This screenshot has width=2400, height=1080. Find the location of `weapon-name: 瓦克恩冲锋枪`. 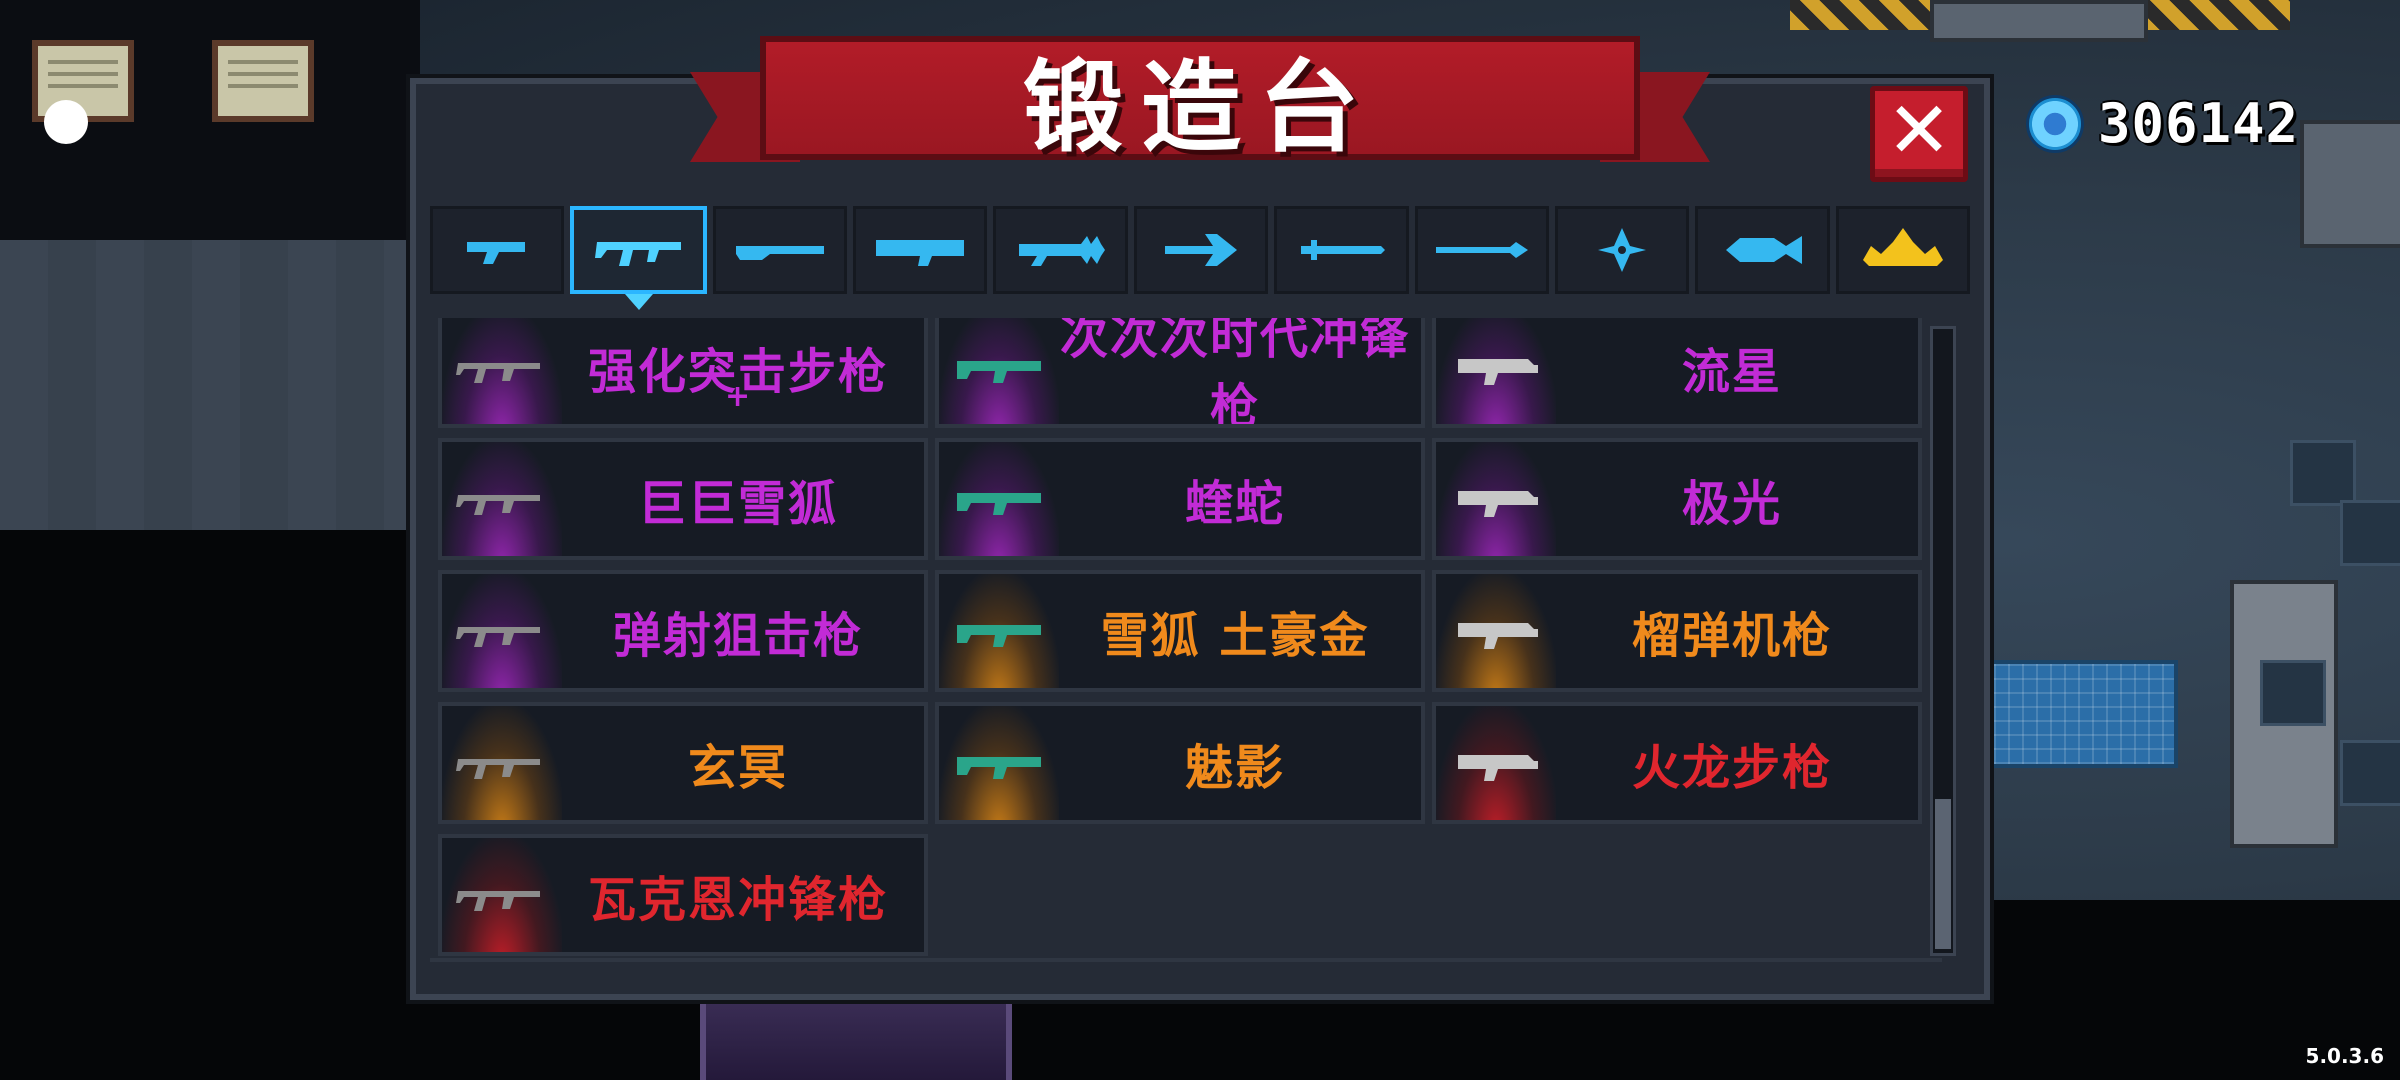

weapon-name: 瓦克恩冲锋枪 is located at coordinates (737, 900).